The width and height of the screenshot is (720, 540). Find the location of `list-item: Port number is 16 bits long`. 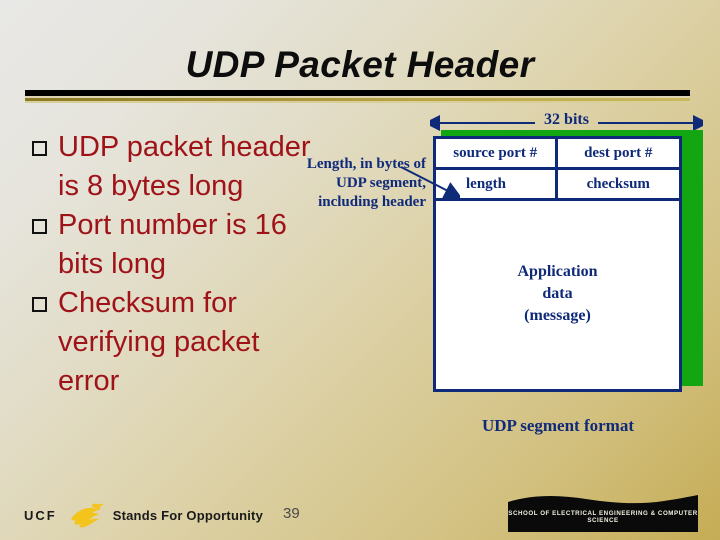

list-item: Port number is 16 bits long is located at coordinates (176, 245).